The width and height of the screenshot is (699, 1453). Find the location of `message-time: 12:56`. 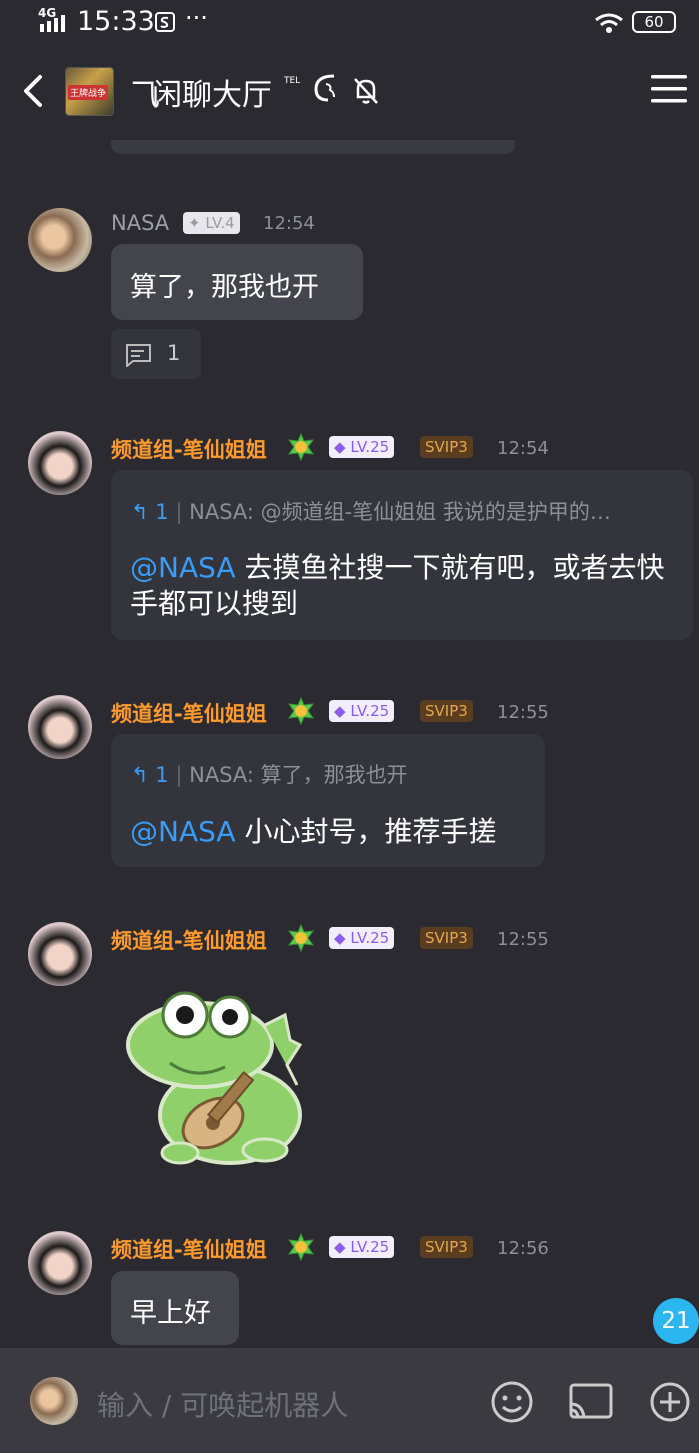

message-time: 12:56 is located at coordinates (523, 1248).